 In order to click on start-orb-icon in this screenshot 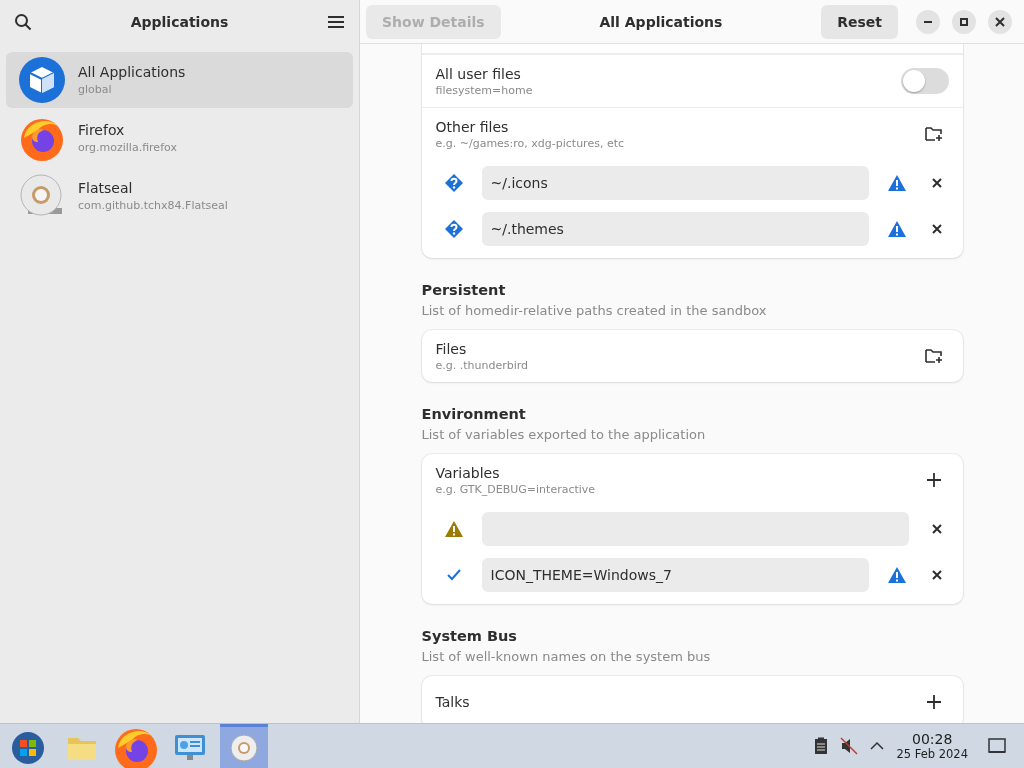, I will do `click(28, 747)`.